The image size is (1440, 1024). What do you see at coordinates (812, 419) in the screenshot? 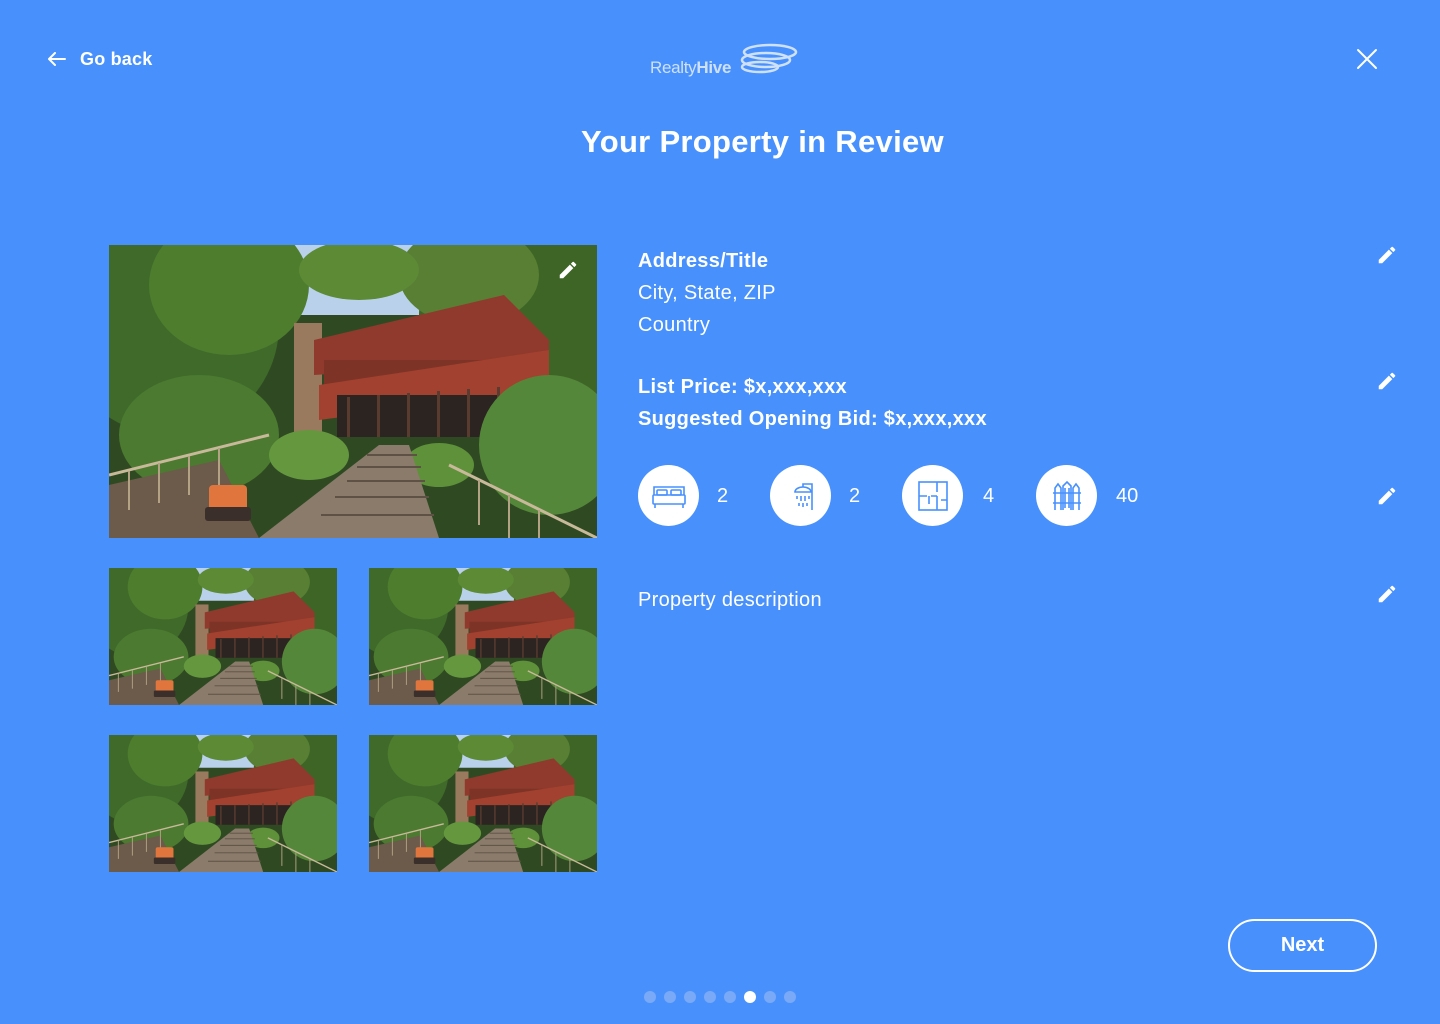
I see `suggested-opening-bid: Suggested Opening Bid: $x,xxx,xxx` at bounding box center [812, 419].